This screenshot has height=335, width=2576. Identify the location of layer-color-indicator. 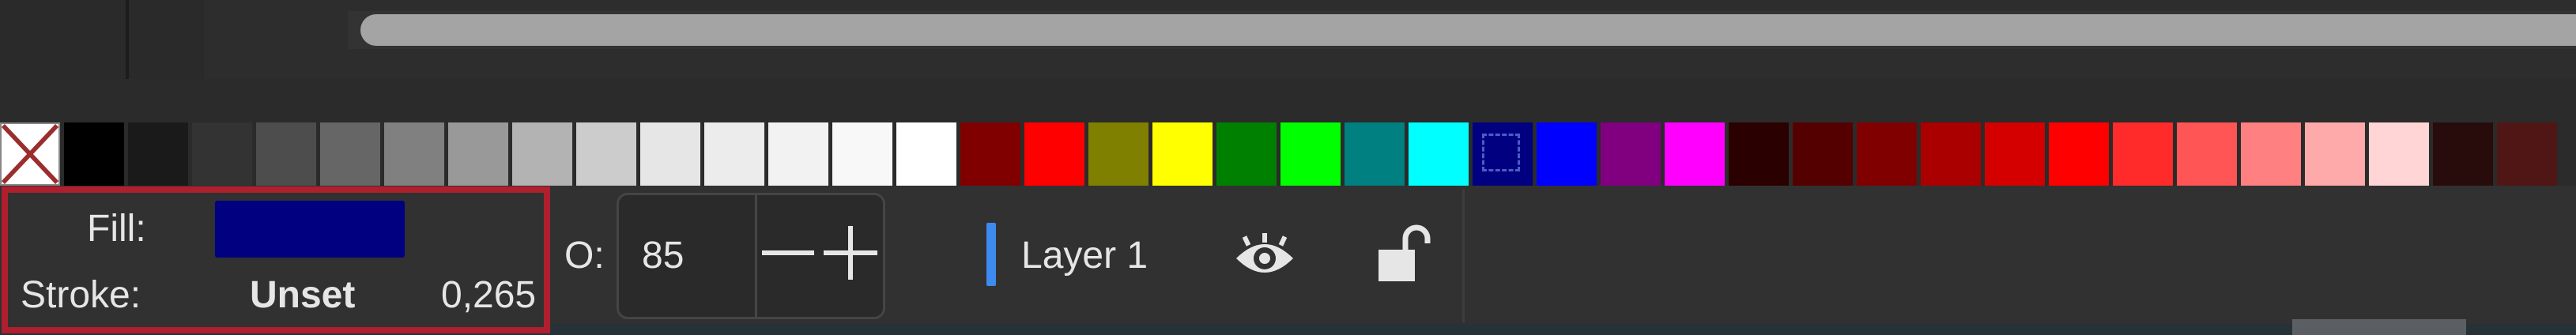
(991, 254).